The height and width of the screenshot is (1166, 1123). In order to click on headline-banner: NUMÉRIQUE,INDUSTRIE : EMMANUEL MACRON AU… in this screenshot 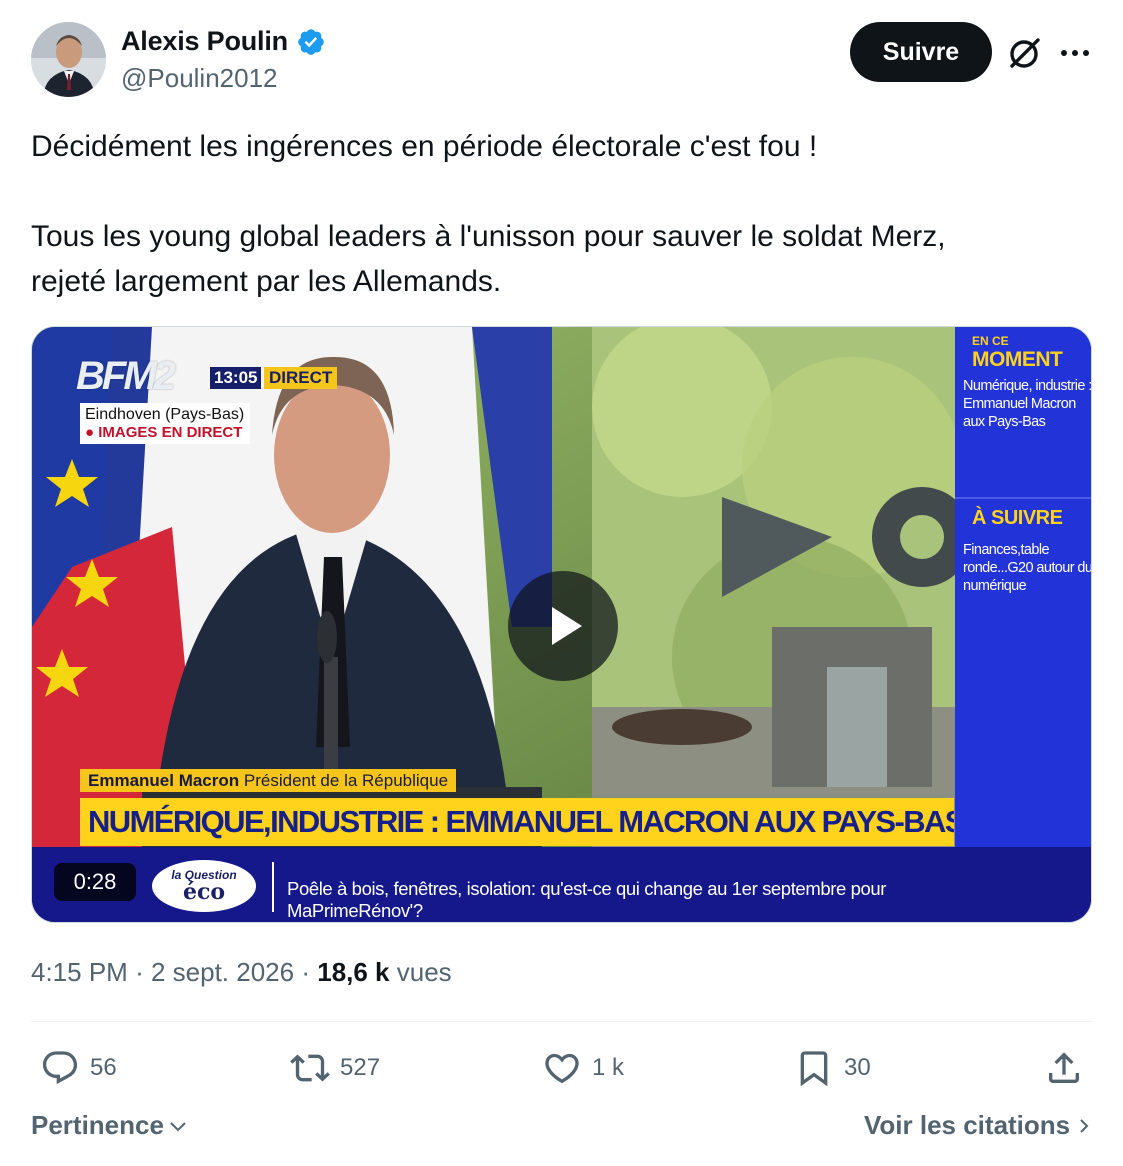, I will do `click(517, 822)`.